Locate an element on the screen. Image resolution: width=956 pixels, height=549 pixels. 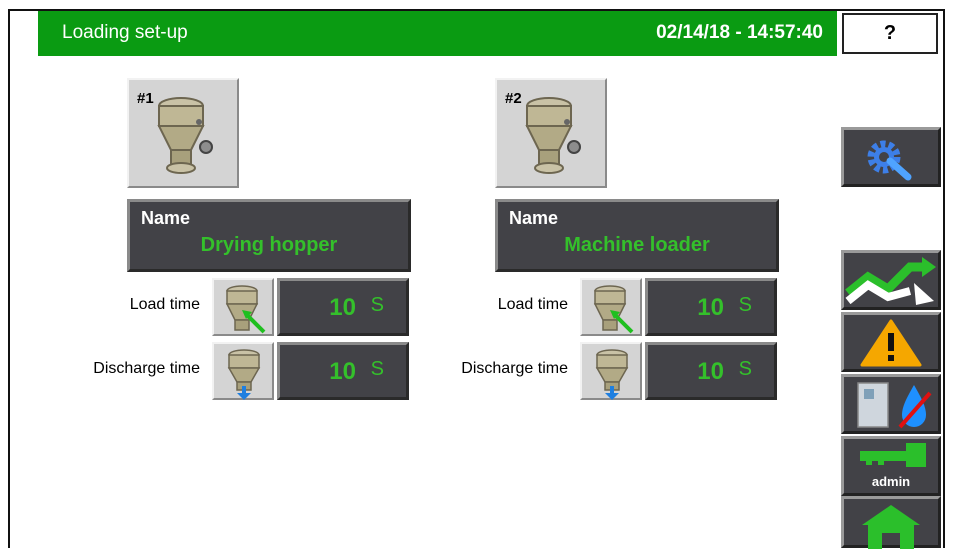
loader-1-button: #1 is located at coordinates (183, 133).